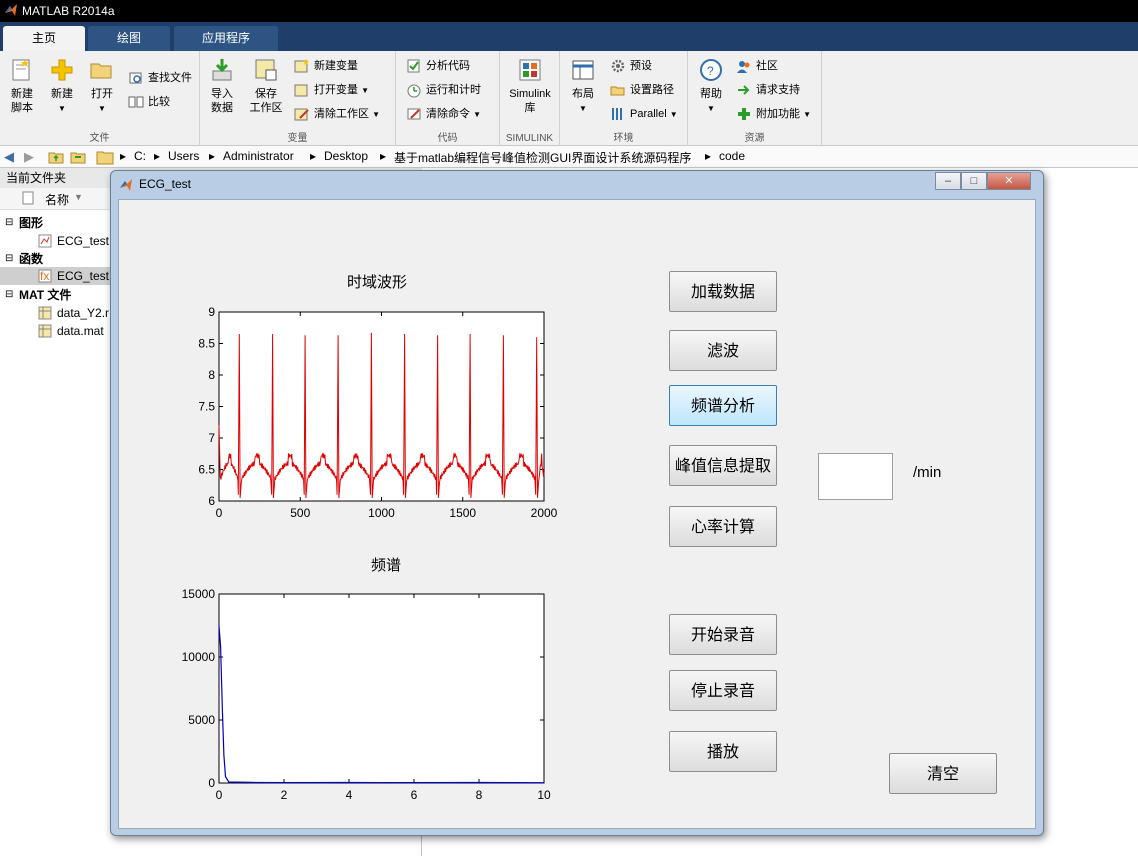  I want to click on x-tick-label: 2000, so click(544, 513).